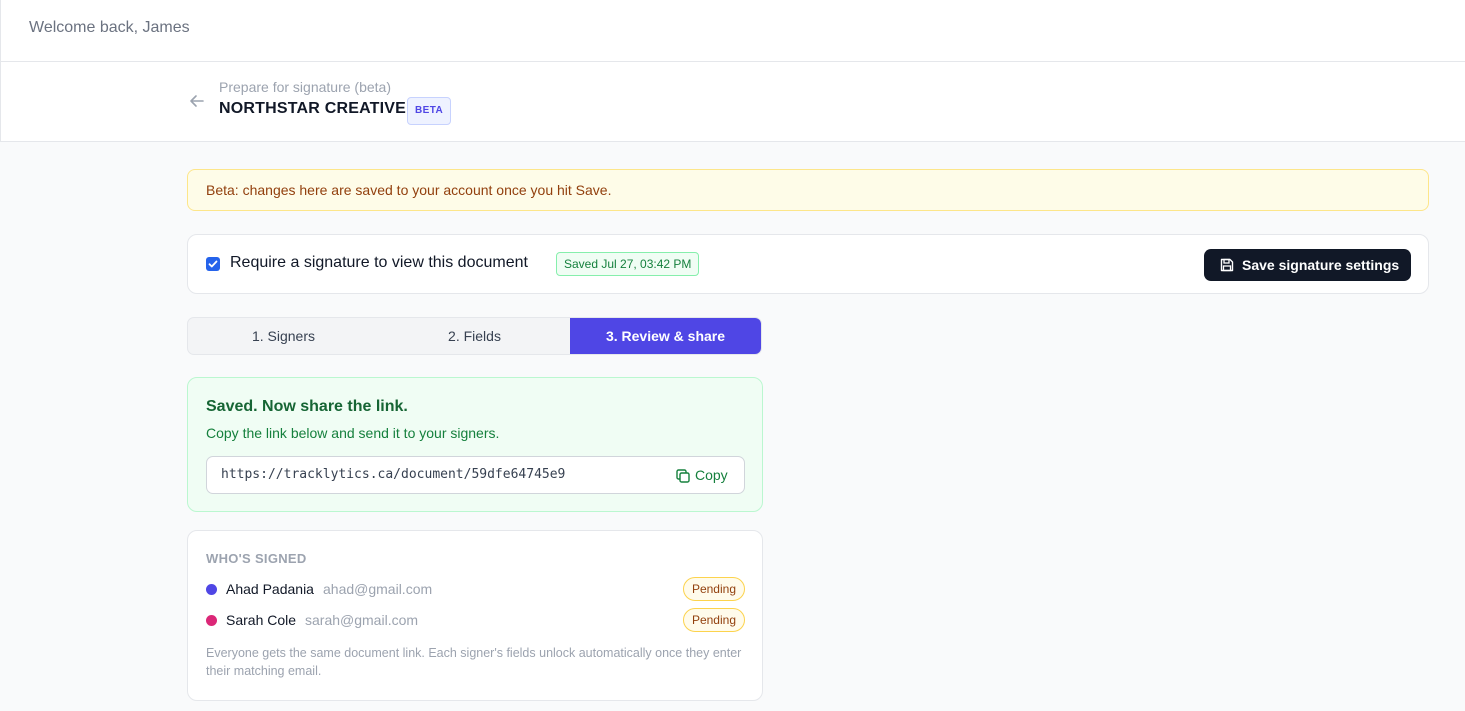 The width and height of the screenshot is (1465, 711). I want to click on top-bar: Welcome back, James, so click(732, 31).